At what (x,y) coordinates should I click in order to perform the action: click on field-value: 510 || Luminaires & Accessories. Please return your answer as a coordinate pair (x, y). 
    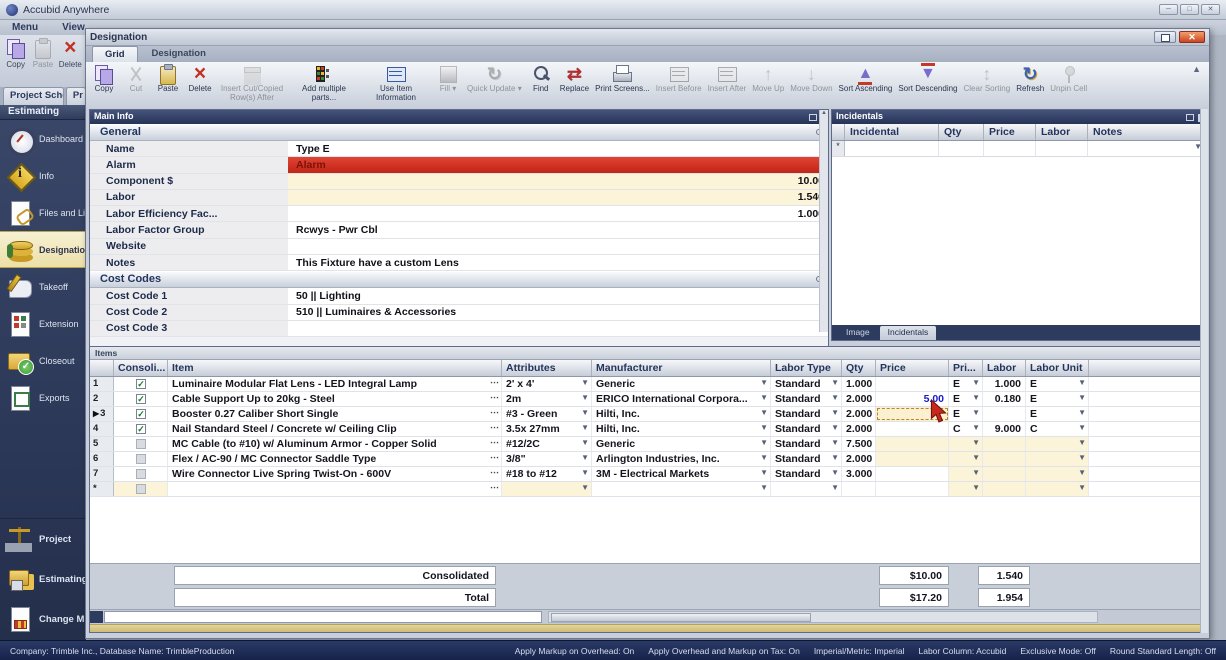
    Looking at the image, I should click on (558, 312).